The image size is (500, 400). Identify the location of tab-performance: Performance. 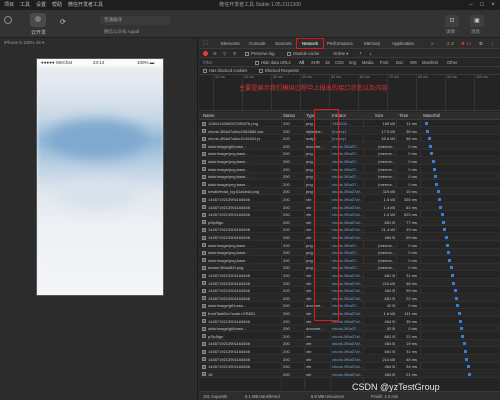
(340, 43).